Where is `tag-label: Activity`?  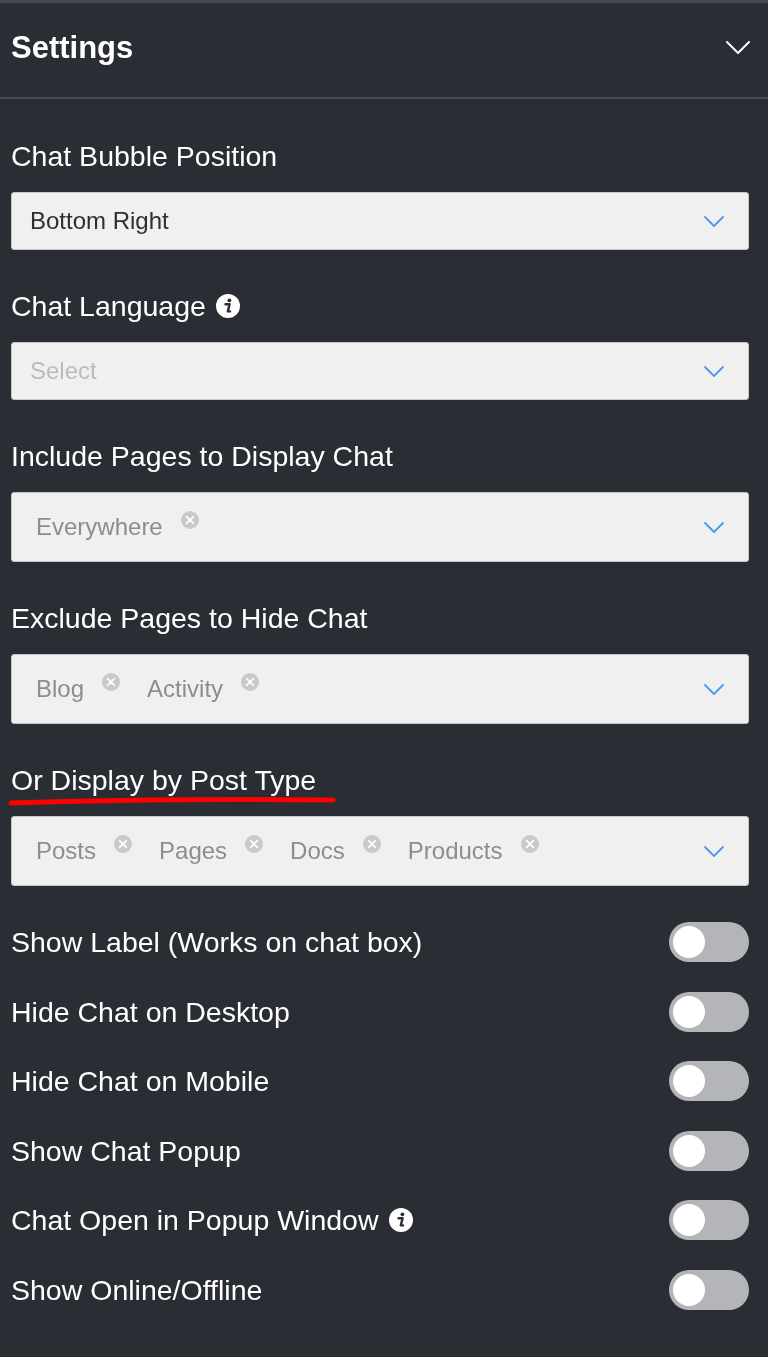 tag-label: Activity is located at coordinates (185, 689).